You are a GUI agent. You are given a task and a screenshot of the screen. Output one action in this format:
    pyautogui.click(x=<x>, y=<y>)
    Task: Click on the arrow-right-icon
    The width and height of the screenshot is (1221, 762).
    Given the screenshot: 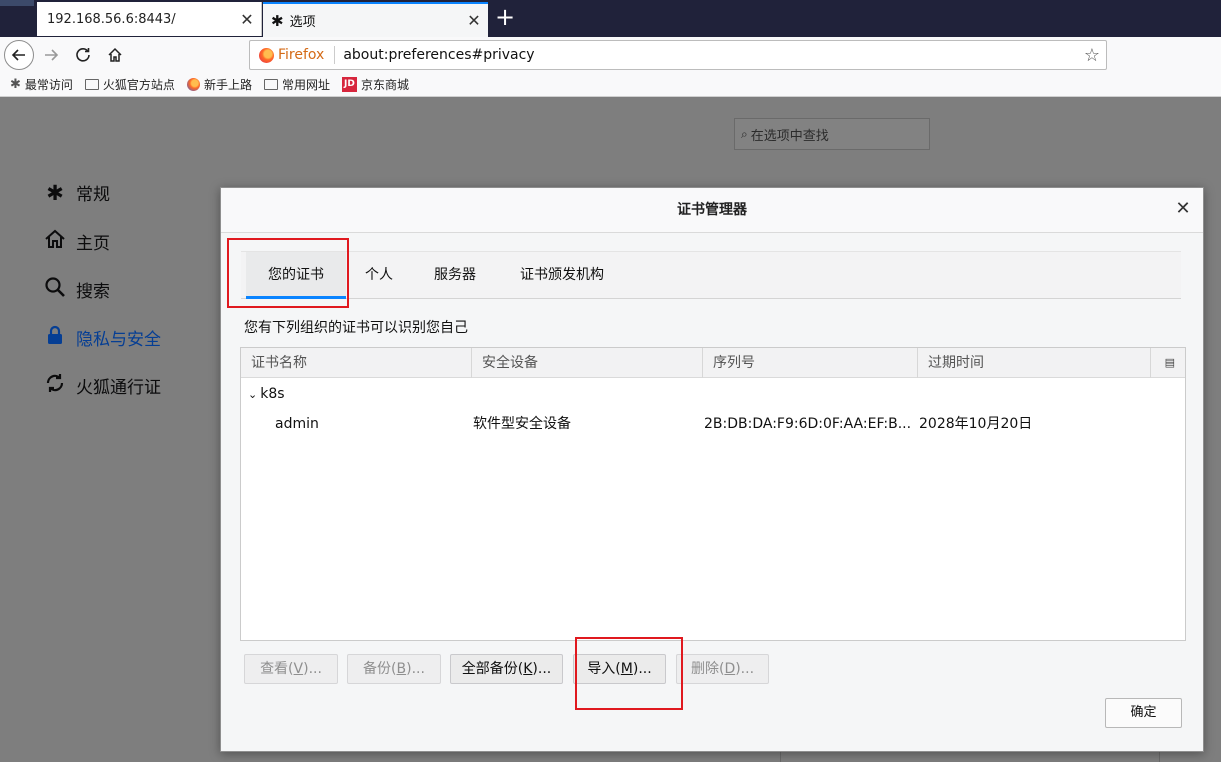 What is the action you would take?
    pyautogui.click(x=52, y=55)
    